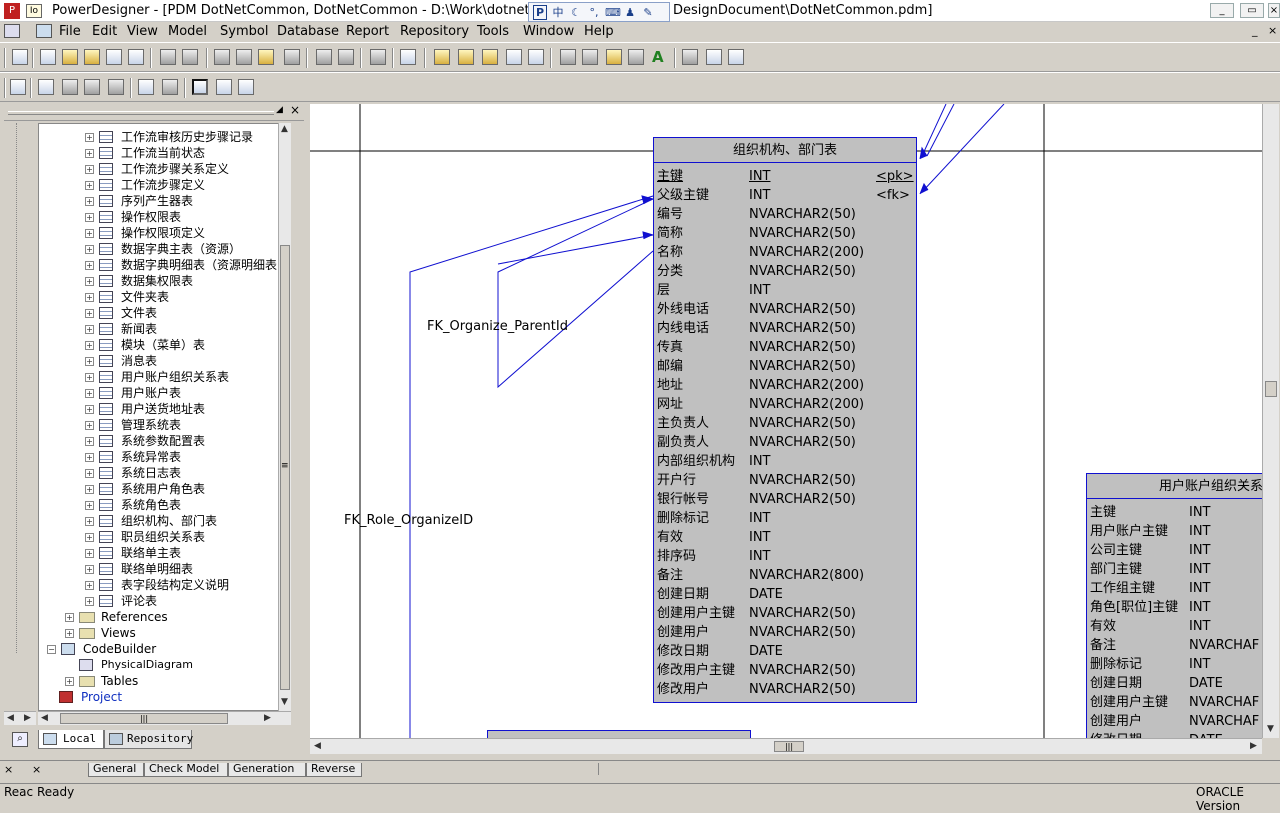 The height and width of the screenshot is (813, 1280). Describe the element at coordinates (164, 718) in the screenshot. I see `tree-horizontal-scrollbar: ◀ ||| ▶` at that location.